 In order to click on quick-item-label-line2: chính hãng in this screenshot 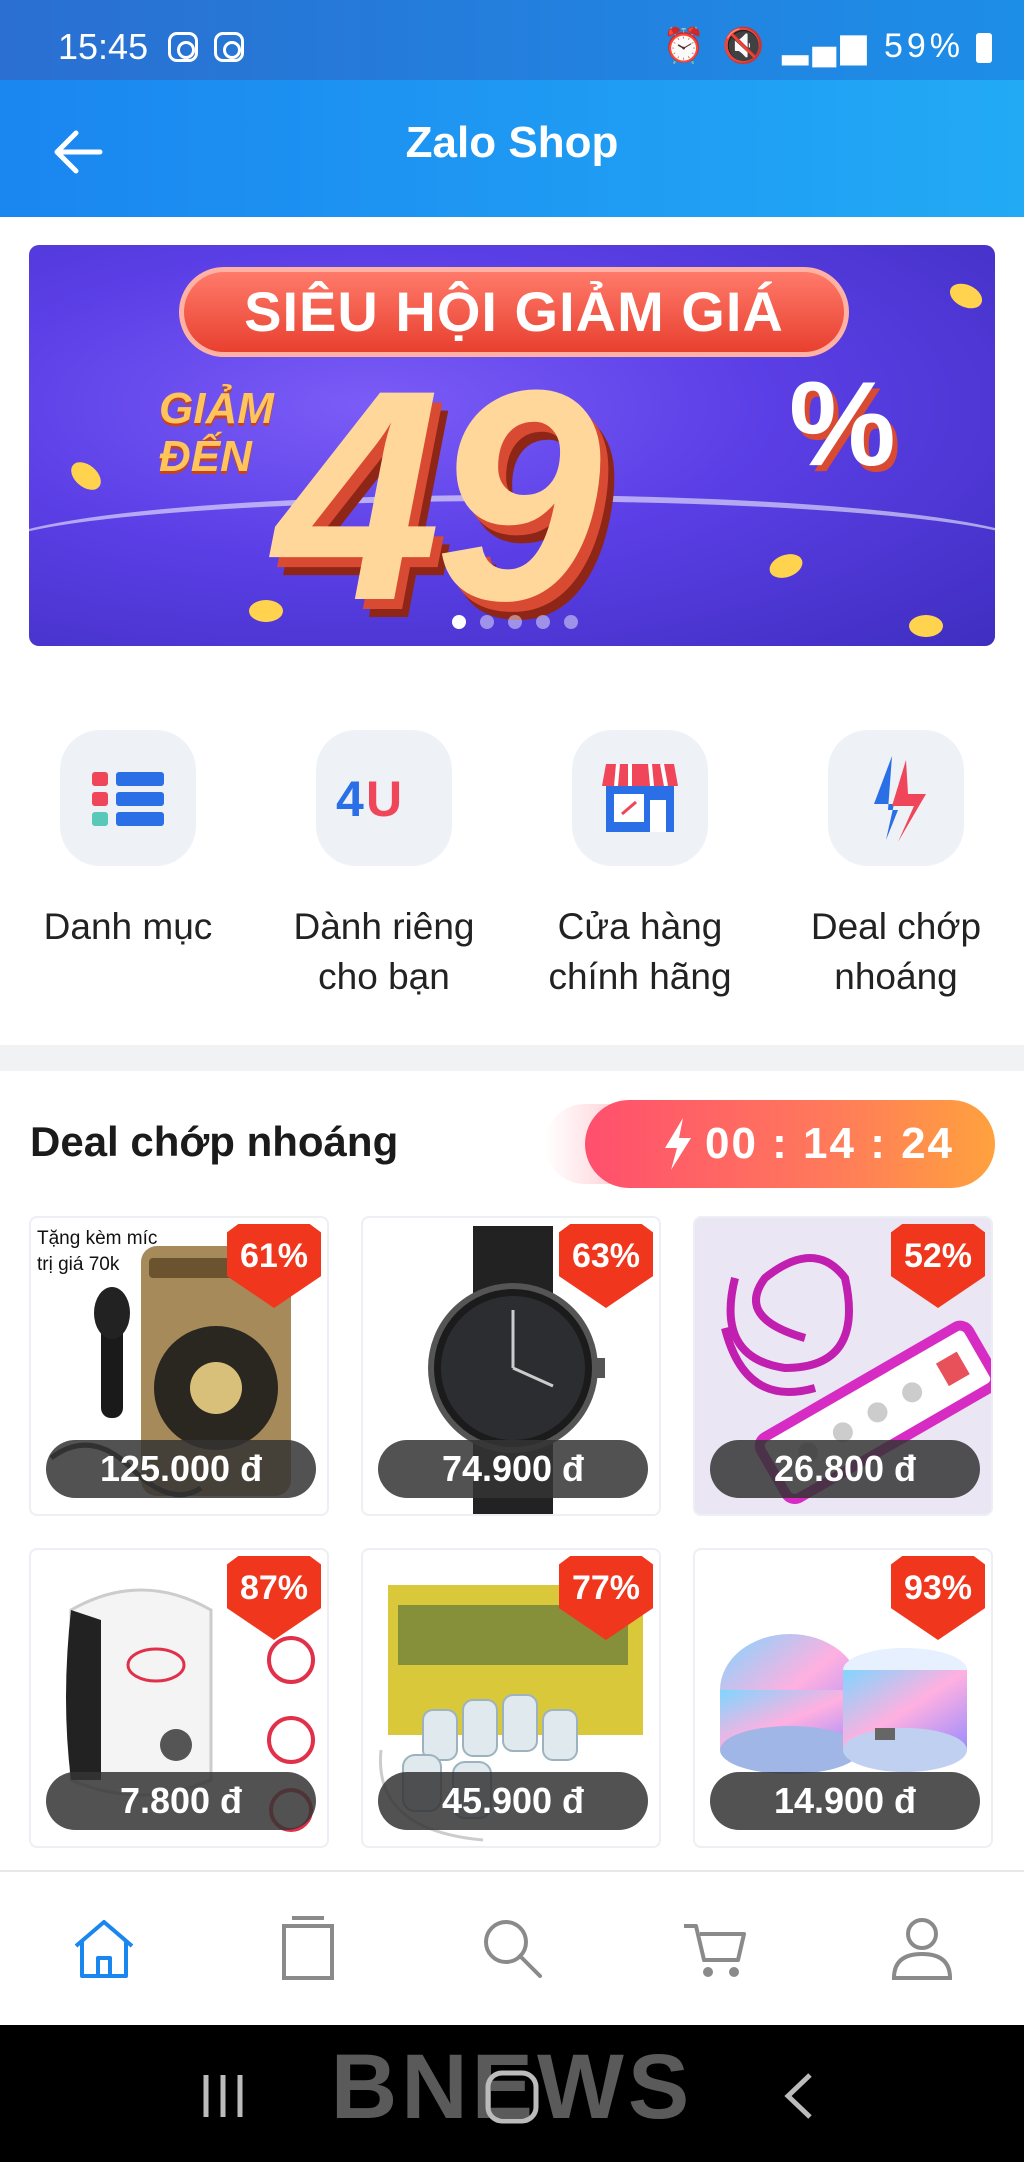, I will do `click(640, 976)`.